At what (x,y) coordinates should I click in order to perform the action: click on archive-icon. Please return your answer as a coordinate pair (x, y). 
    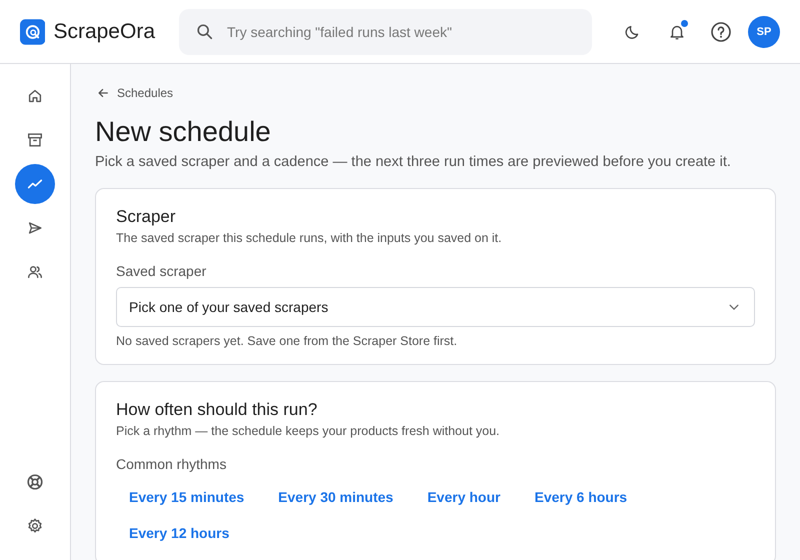
    Looking at the image, I should click on (35, 140).